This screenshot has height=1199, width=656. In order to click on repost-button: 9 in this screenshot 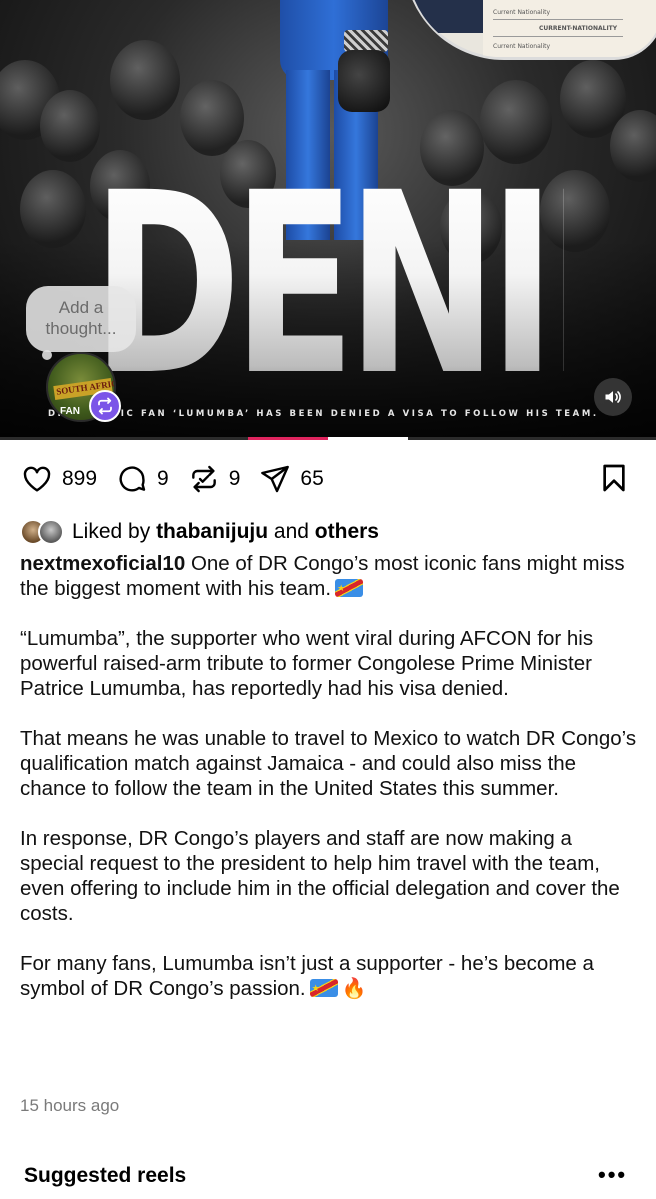, I will do `click(214, 479)`.